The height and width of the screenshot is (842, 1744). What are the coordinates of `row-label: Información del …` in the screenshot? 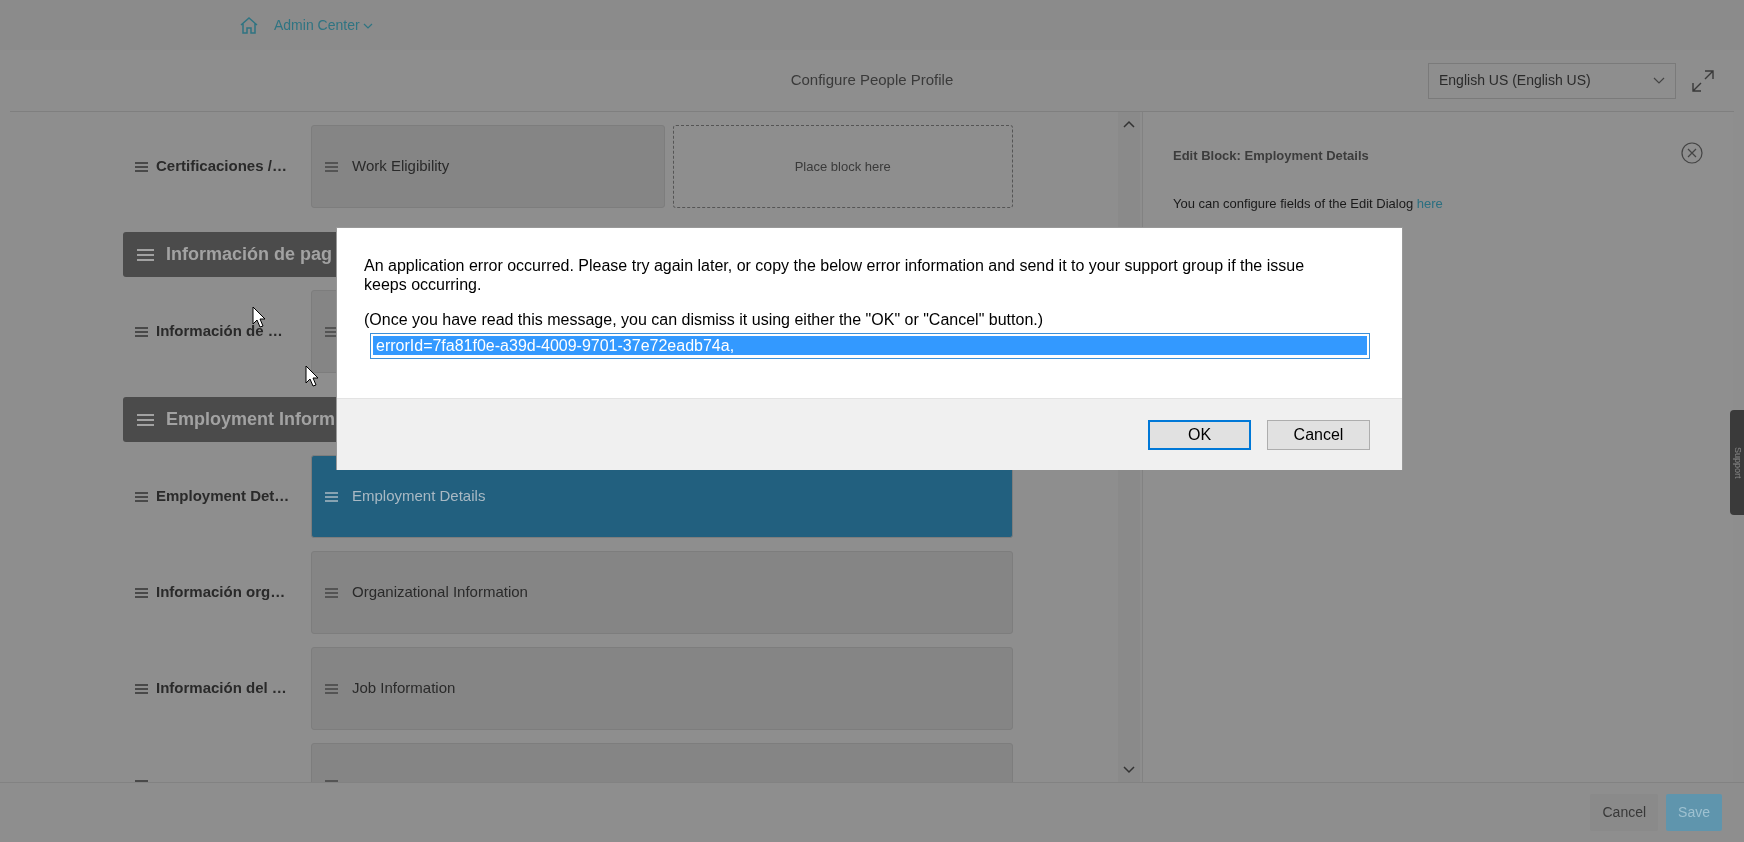 It's located at (221, 688).